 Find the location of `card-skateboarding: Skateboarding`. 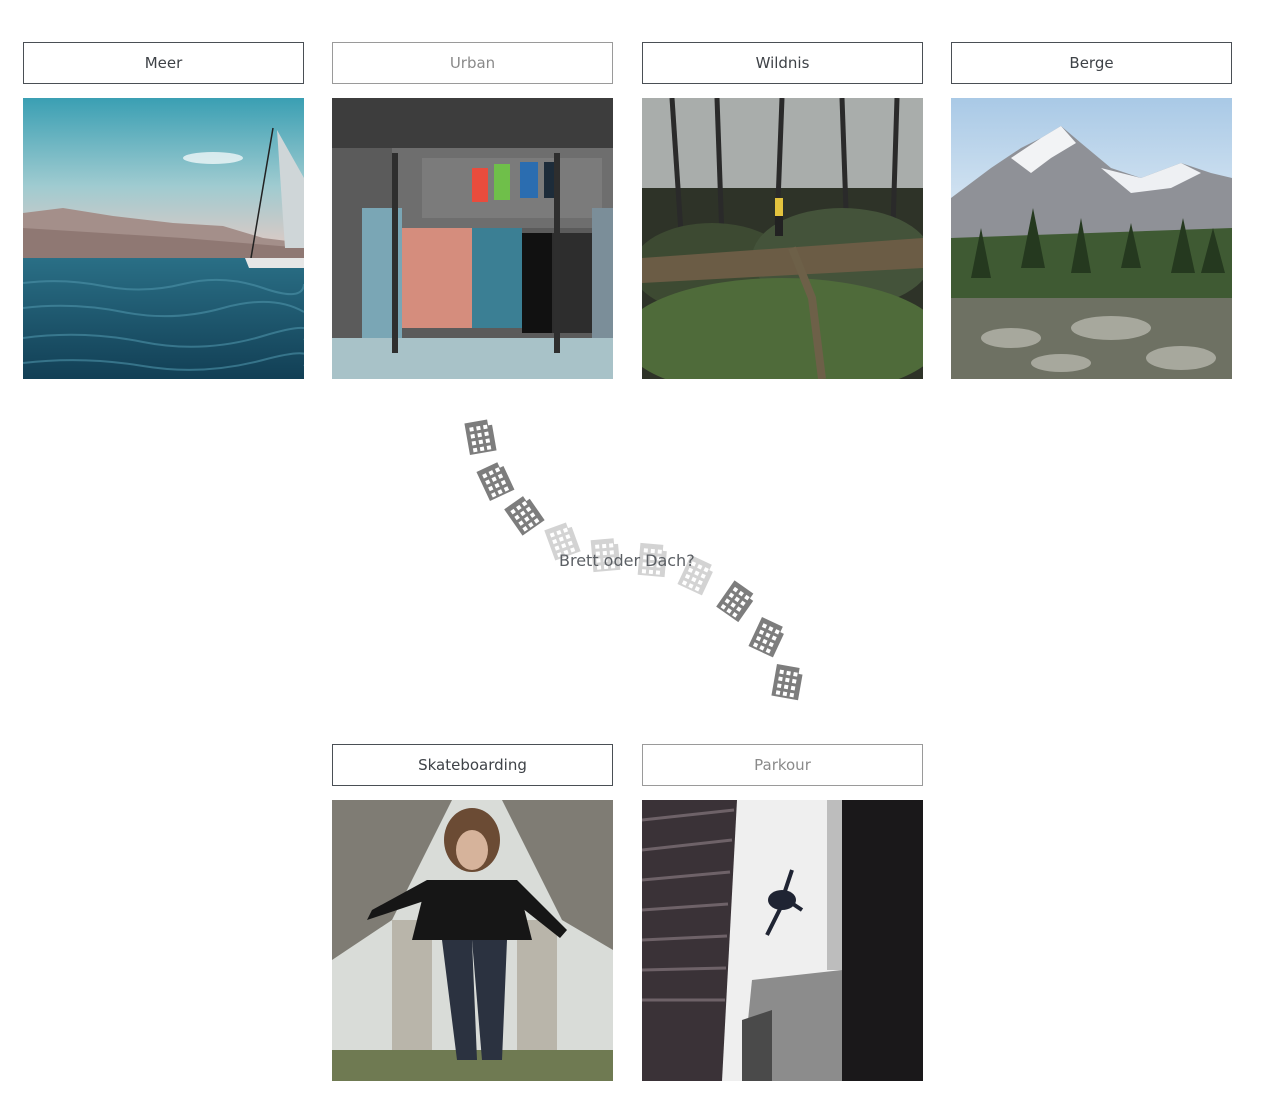

card-skateboarding: Skateboarding is located at coordinates (472, 912).